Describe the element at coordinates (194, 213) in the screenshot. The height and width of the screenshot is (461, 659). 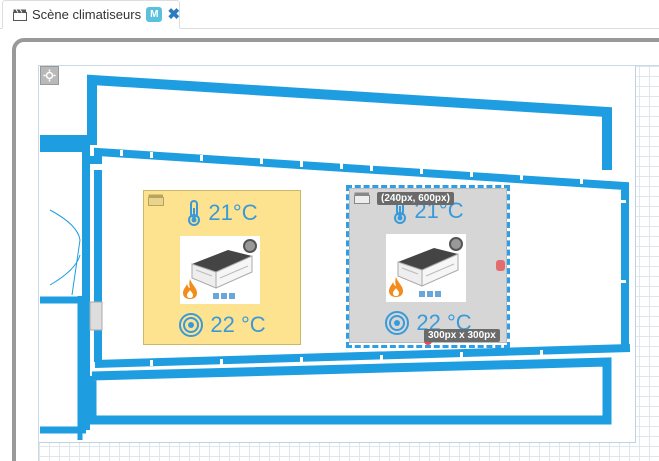
I see `thermometer-icon` at that location.